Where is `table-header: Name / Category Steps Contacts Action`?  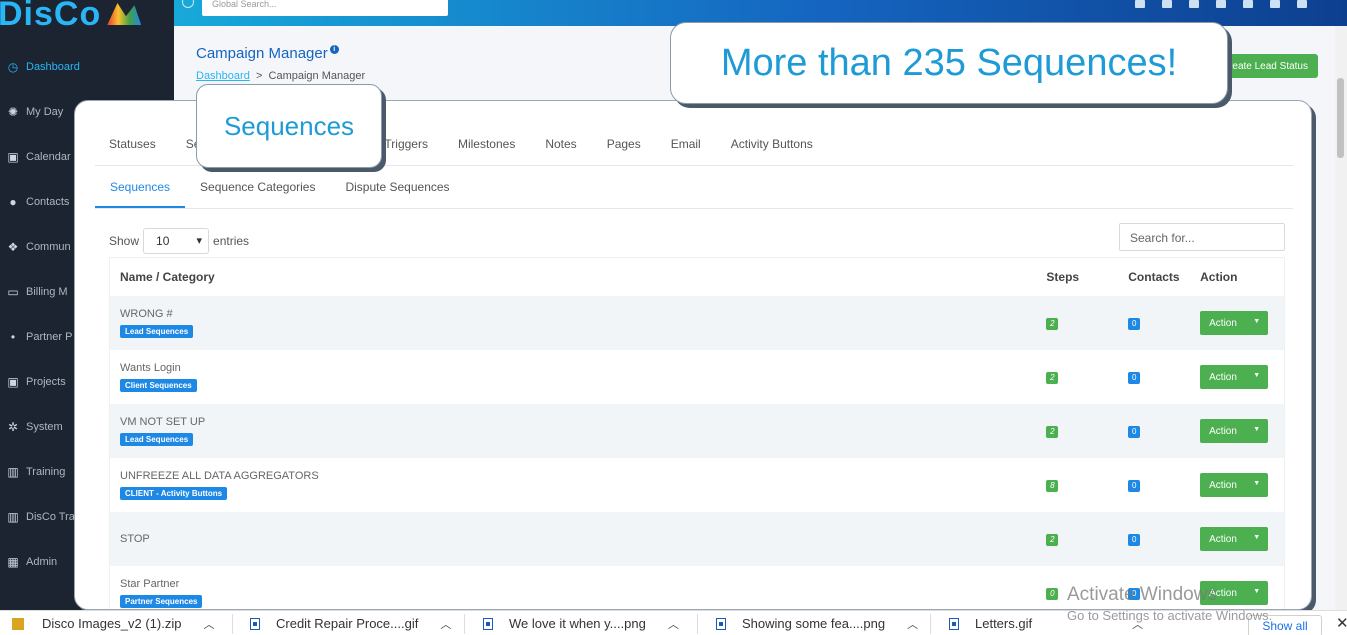
table-header: Name / Category Steps Contacts Action is located at coordinates (697, 277).